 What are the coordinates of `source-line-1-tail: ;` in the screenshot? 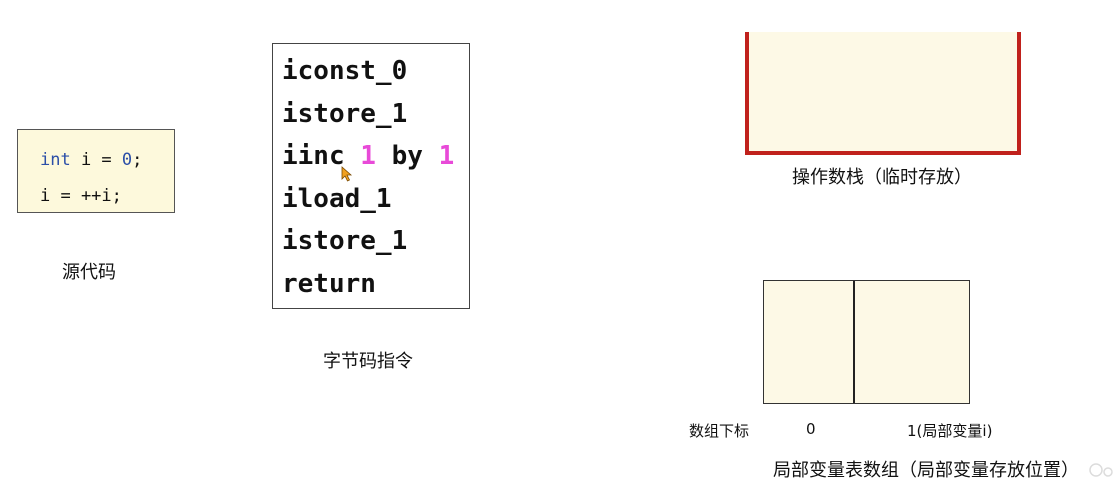 It's located at (137, 160).